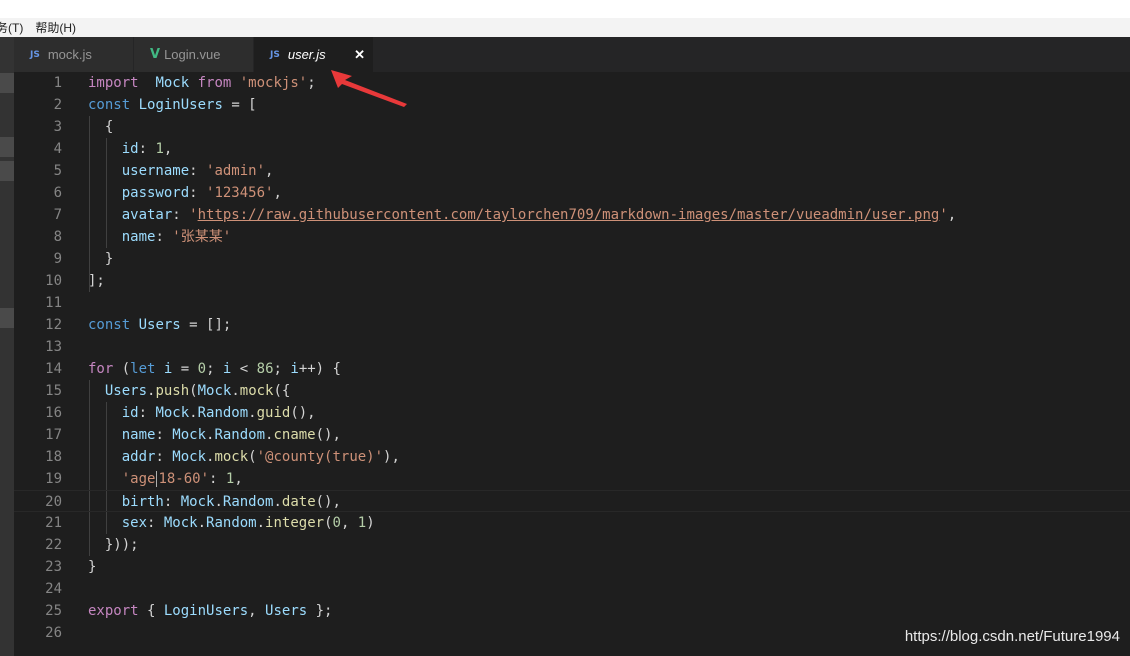  I want to click on watermark: https://blog.csdn.net/Future1994, so click(1012, 636).